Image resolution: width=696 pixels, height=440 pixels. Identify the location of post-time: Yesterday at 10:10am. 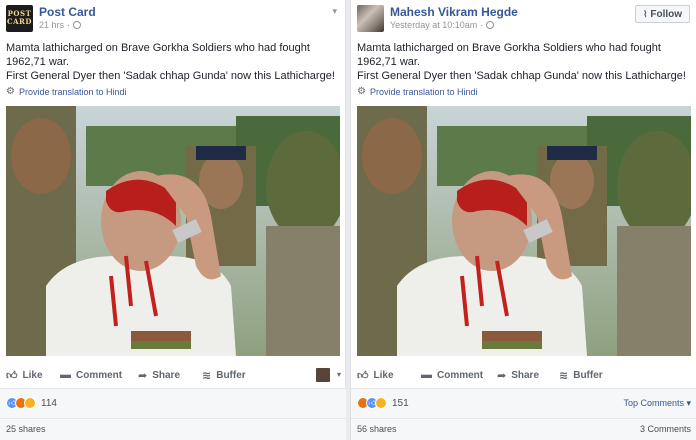
(433, 25).